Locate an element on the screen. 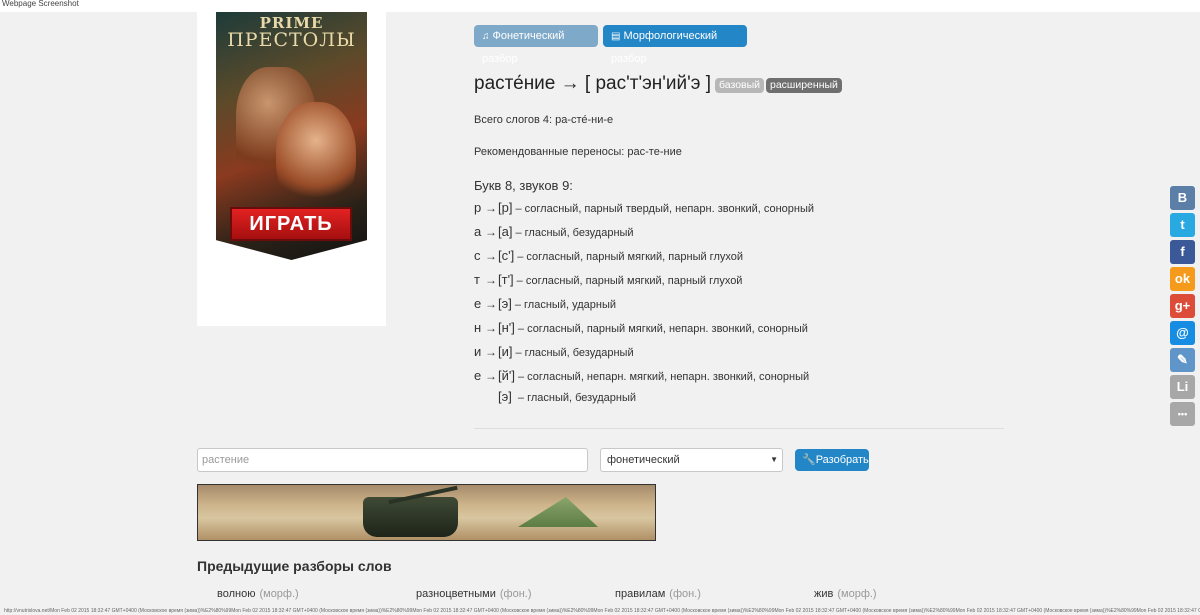 The height and width of the screenshot is (615, 1200). window-titlebar: Webpage Screenshot is located at coordinates (600, 6).